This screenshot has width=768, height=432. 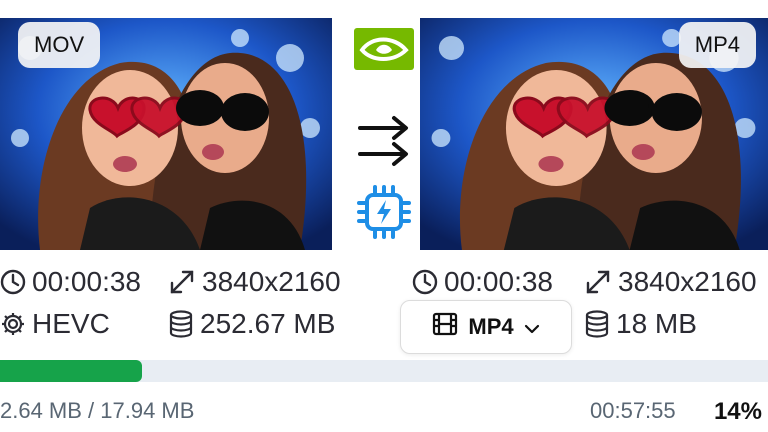 I want to click on conversion-indicator, so click(x=384, y=134).